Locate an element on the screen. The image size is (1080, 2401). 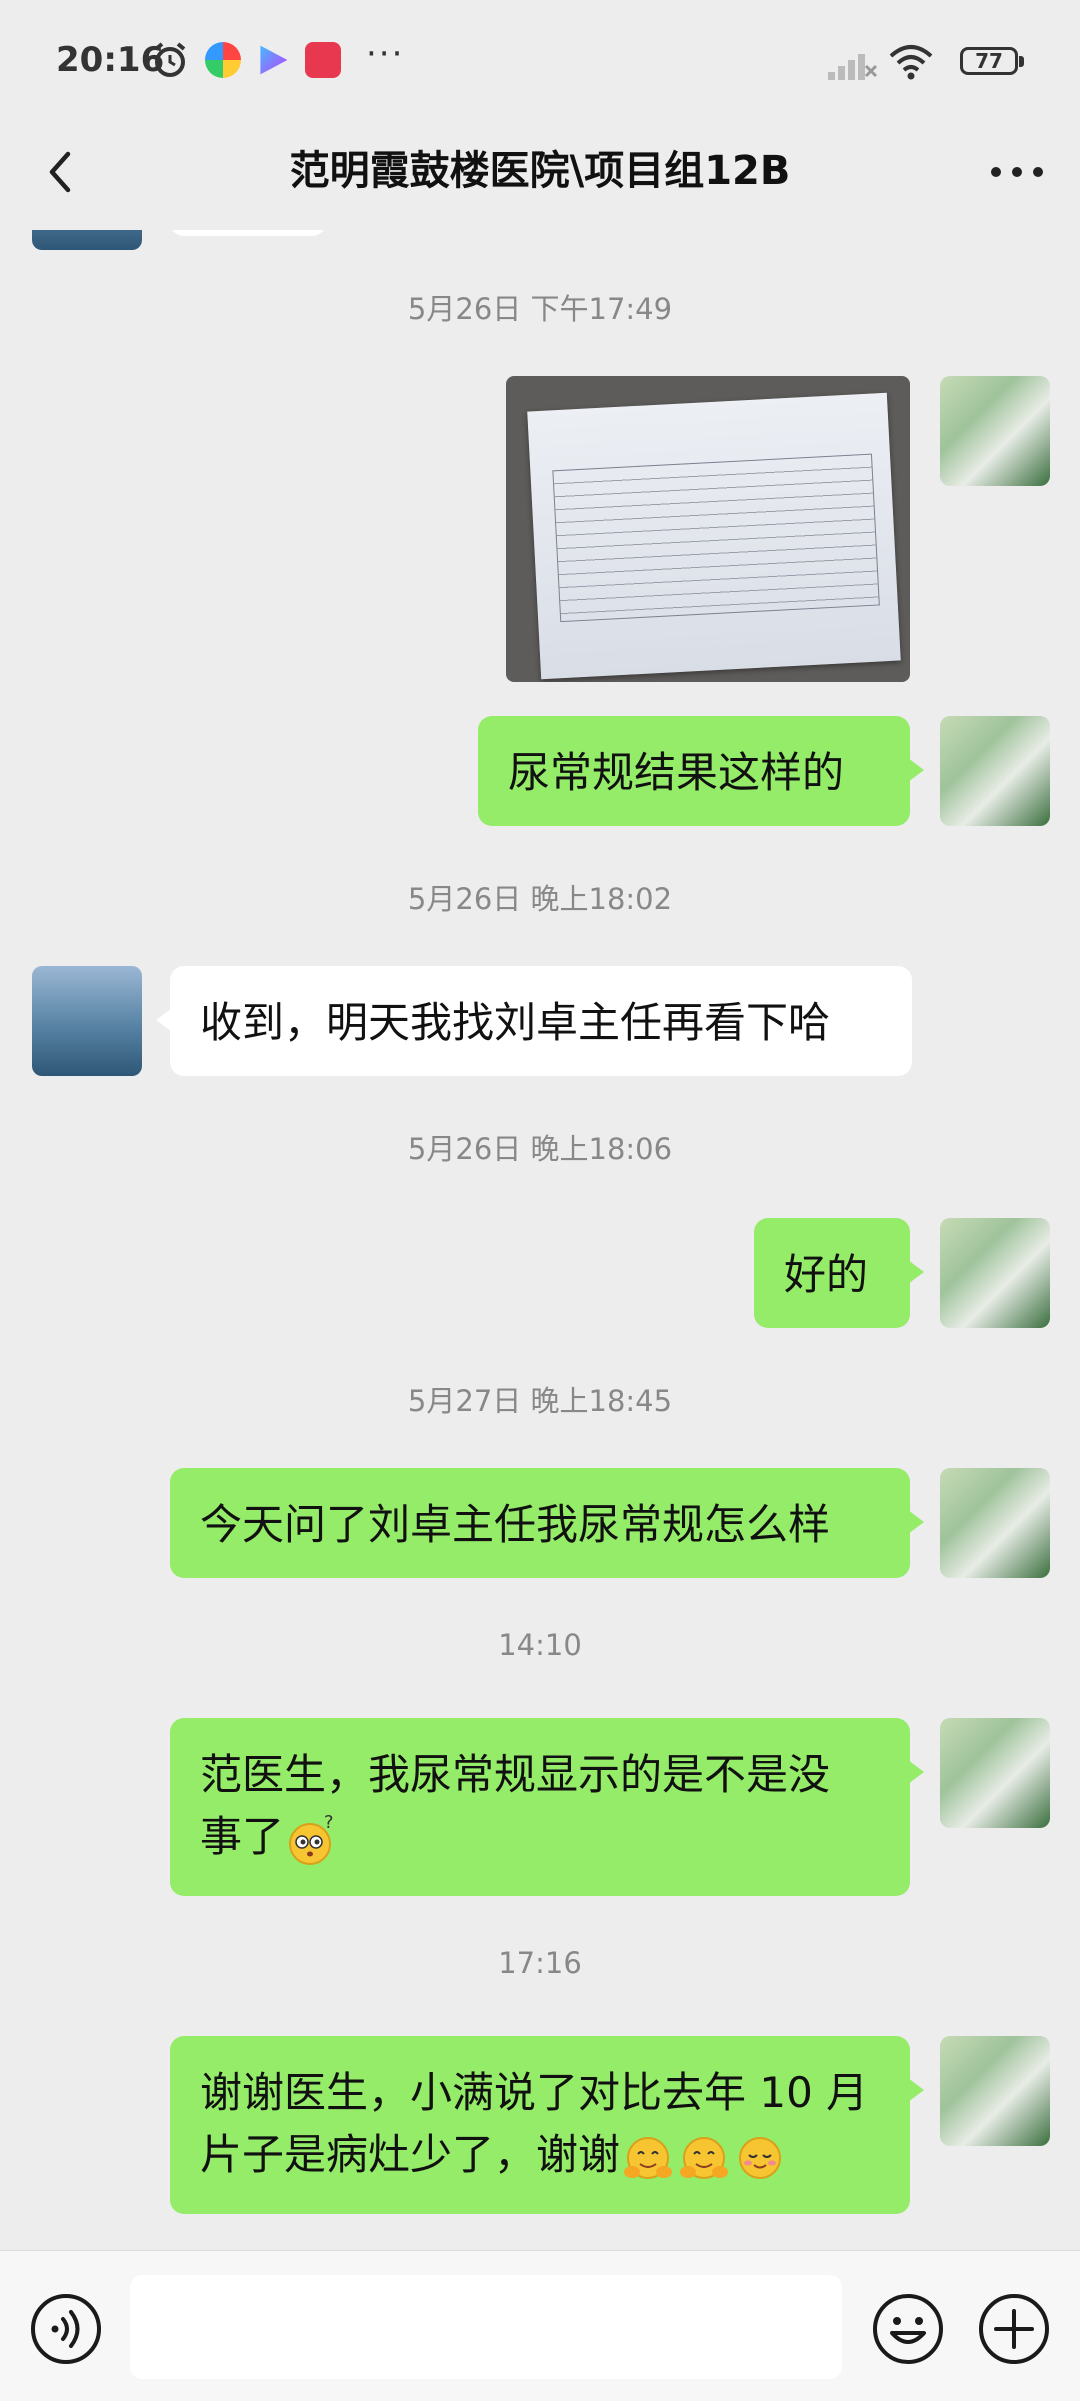
message-bubble-sent: 尿常规结果这样的 is located at coordinates (701, 771).